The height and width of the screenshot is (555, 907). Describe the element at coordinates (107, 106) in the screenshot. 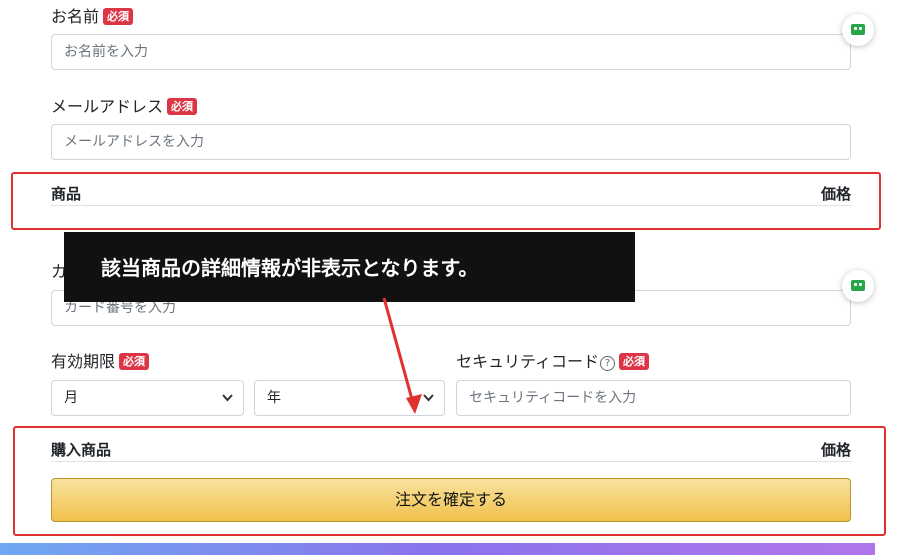

I see `email-label-text: メールアドレス` at that location.